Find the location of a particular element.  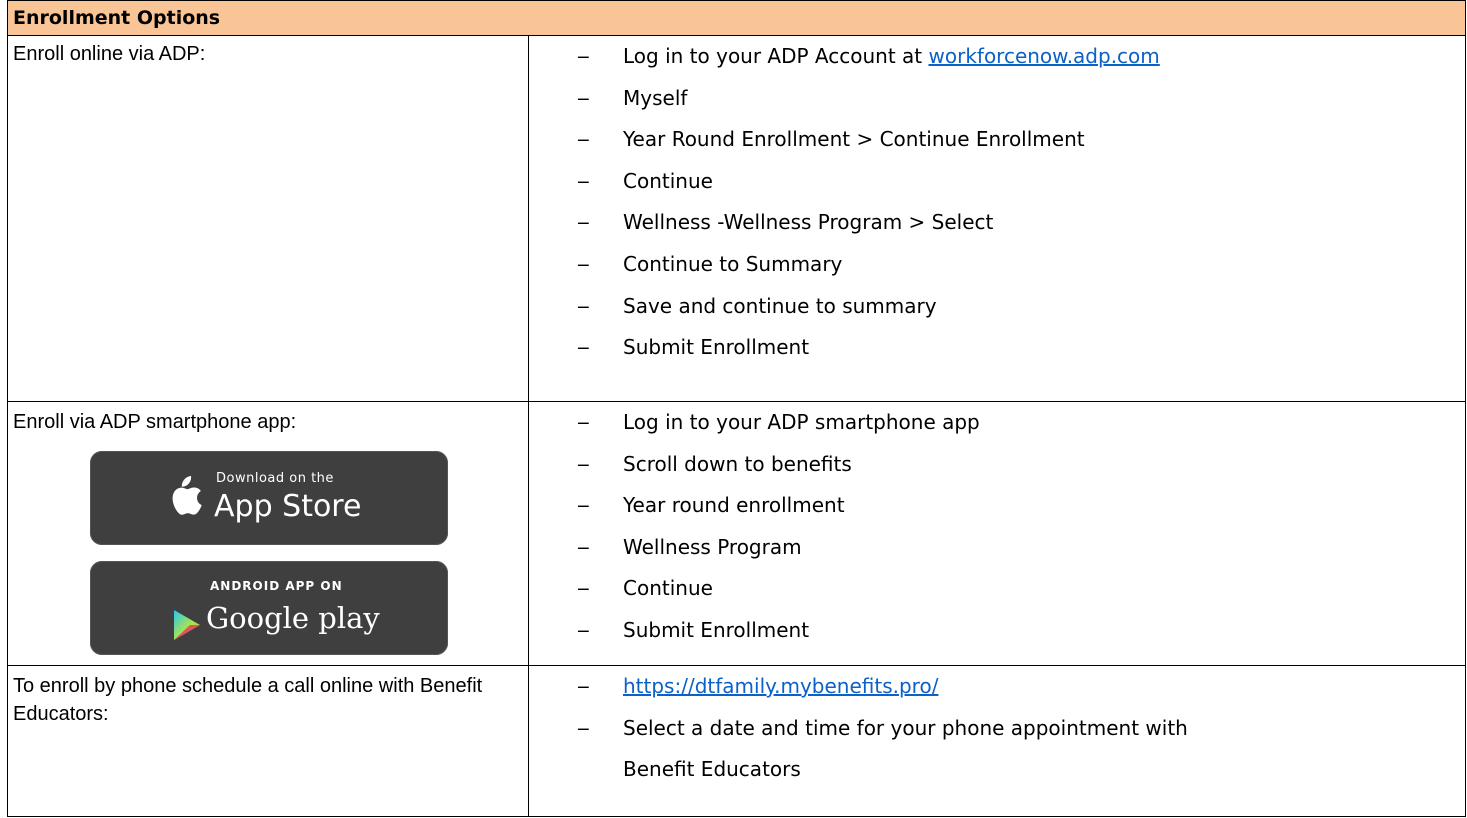

step-item: ‒ Wellness -Wellness Program > Select is located at coordinates (997, 223).